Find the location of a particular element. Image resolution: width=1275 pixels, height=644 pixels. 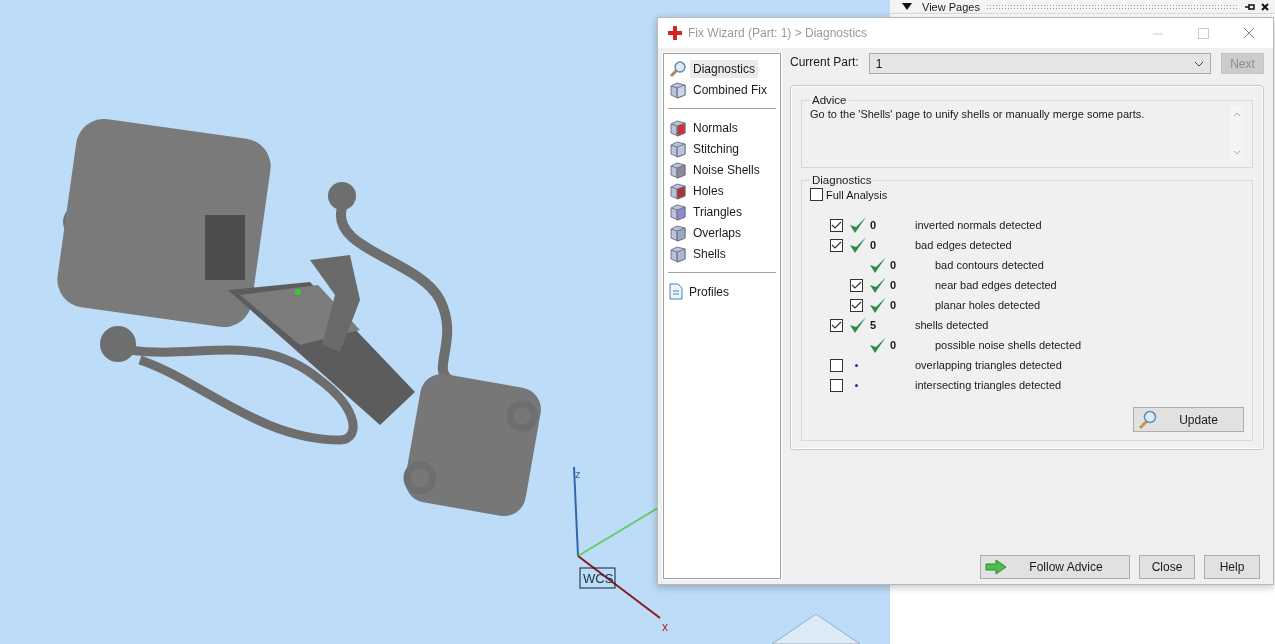

follow-advice-button: Follow Advice is located at coordinates (1055, 567).